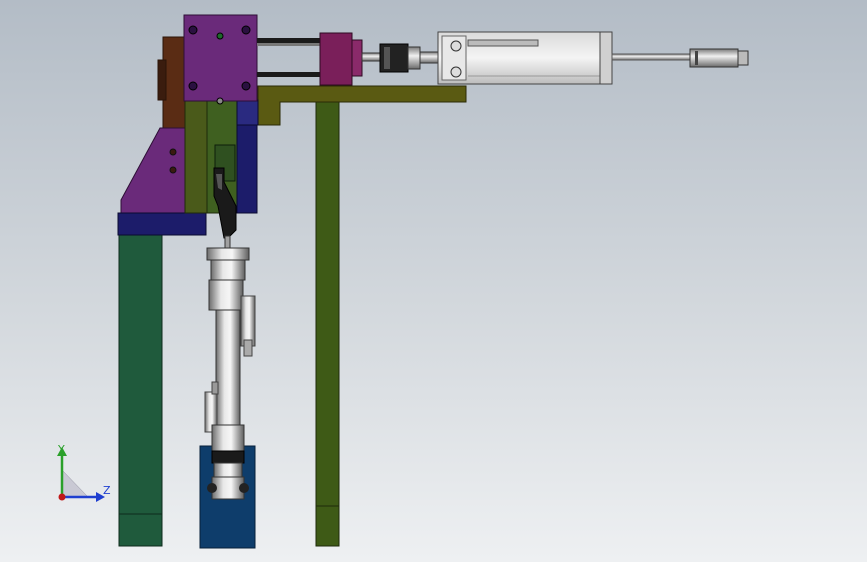 The width and height of the screenshot is (867, 562). What do you see at coordinates (61, 449) in the screenshot?
I see `y-axis-label: Y` at bounding box center [61, 449].